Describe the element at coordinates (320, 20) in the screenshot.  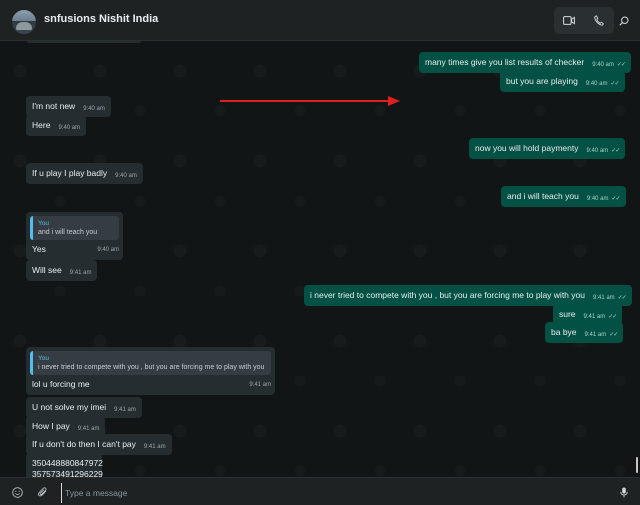
I see `chat-header: snfusions Nishit India` at that location.